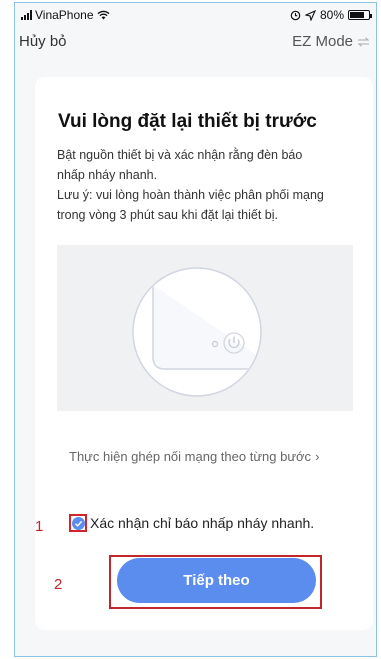 This screenshot has width=381, height=659. What do you see at coordinates (190, 456) in the screenshot?
I see `step-by-step-label: Thực hiện ghép nối mạng theo từng bước` at bounding box center [190, 456].